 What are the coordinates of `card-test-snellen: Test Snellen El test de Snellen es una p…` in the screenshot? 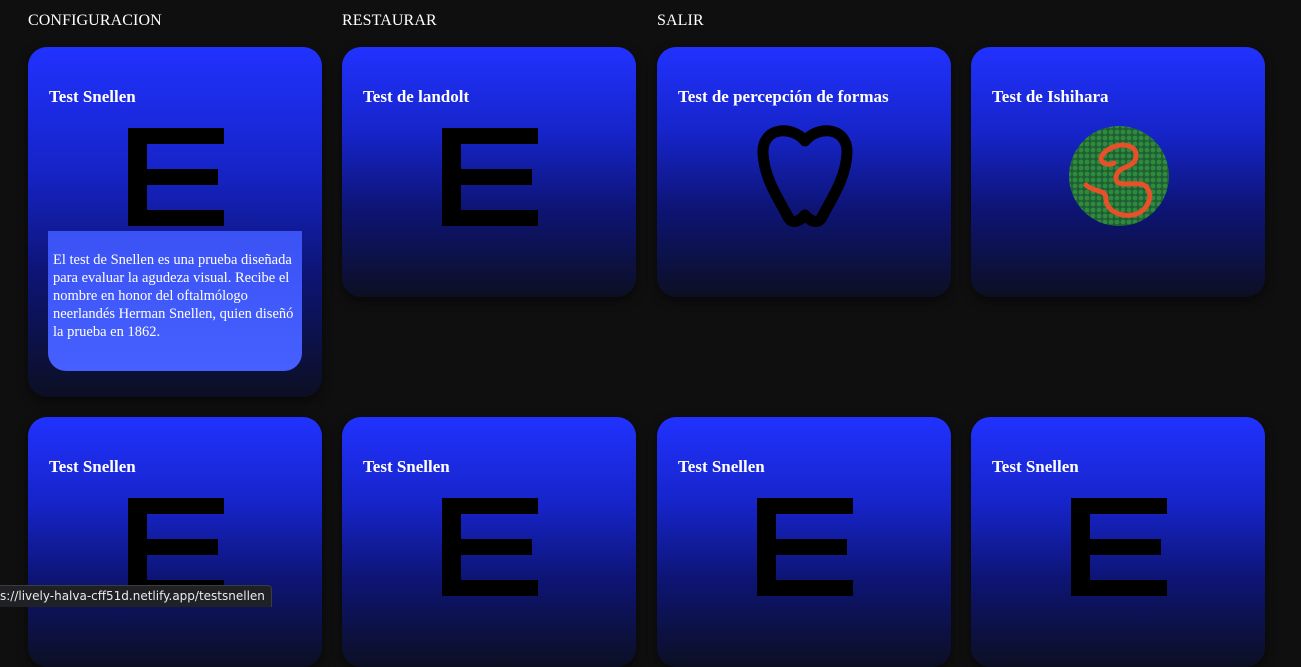 It's located at (175, 222).